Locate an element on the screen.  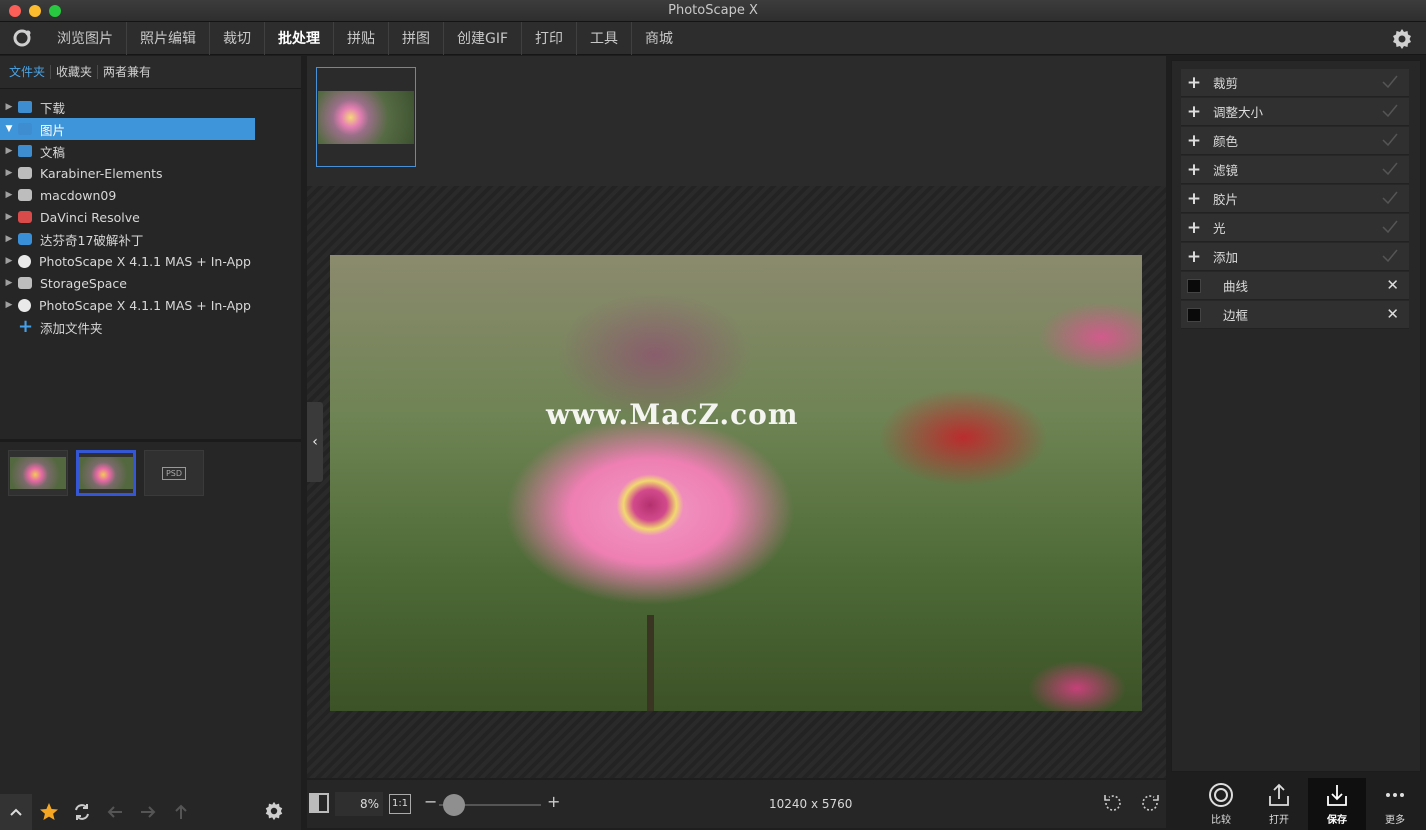
share-button: 打开 is located at coordinates (1279, 804).